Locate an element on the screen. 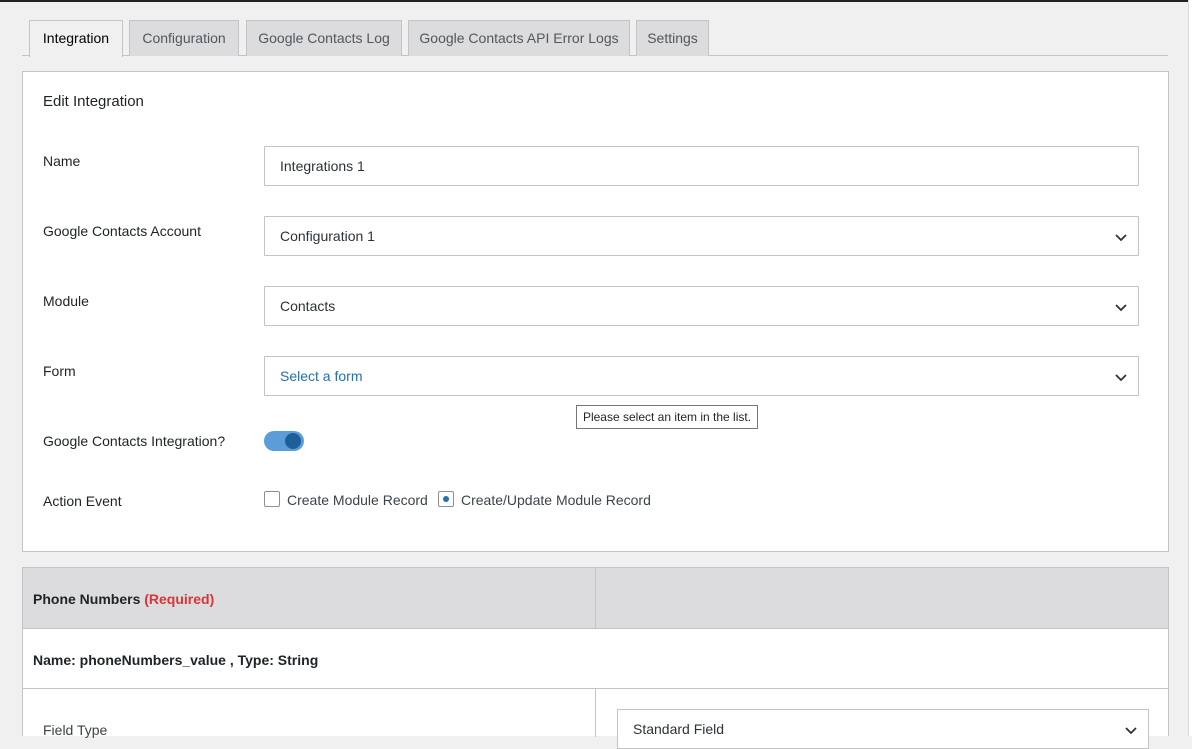 The image size is (1192, 749). account-select: Configuration 1 is located at coordinates (701, 236).